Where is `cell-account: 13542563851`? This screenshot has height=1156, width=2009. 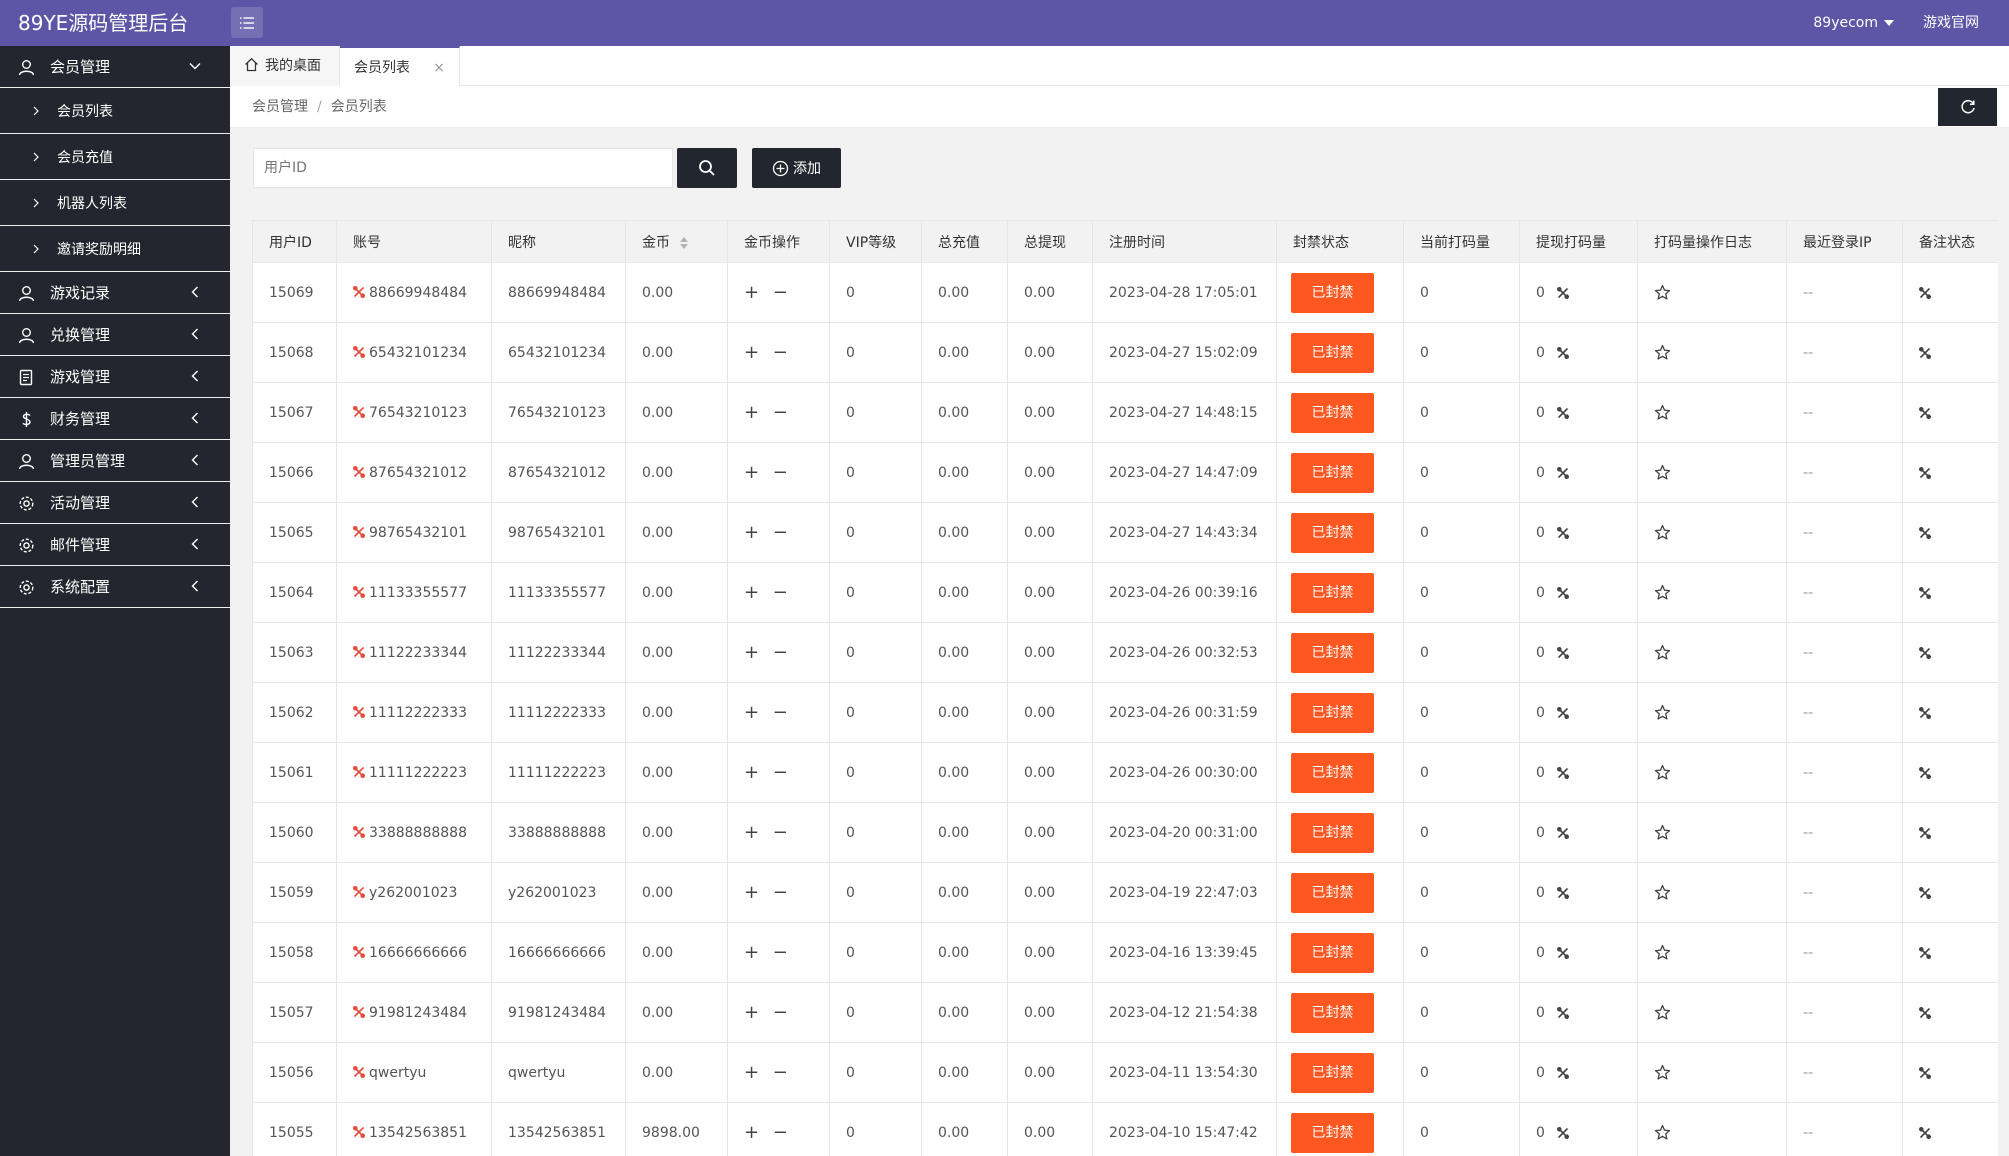
cell-account: 13542563851 is located at coordinates (414, 1129).